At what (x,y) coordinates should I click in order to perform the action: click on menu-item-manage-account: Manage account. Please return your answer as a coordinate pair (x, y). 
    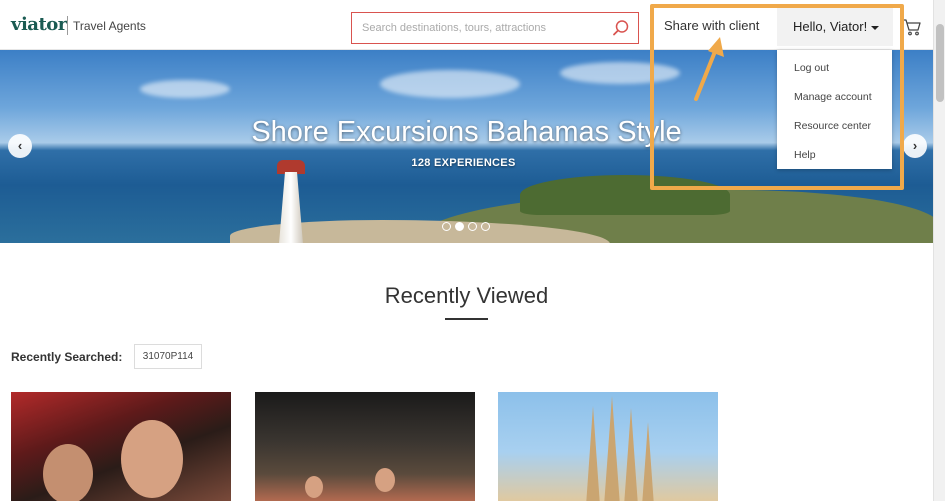
    Looking at the image, I should click on (834, 97).